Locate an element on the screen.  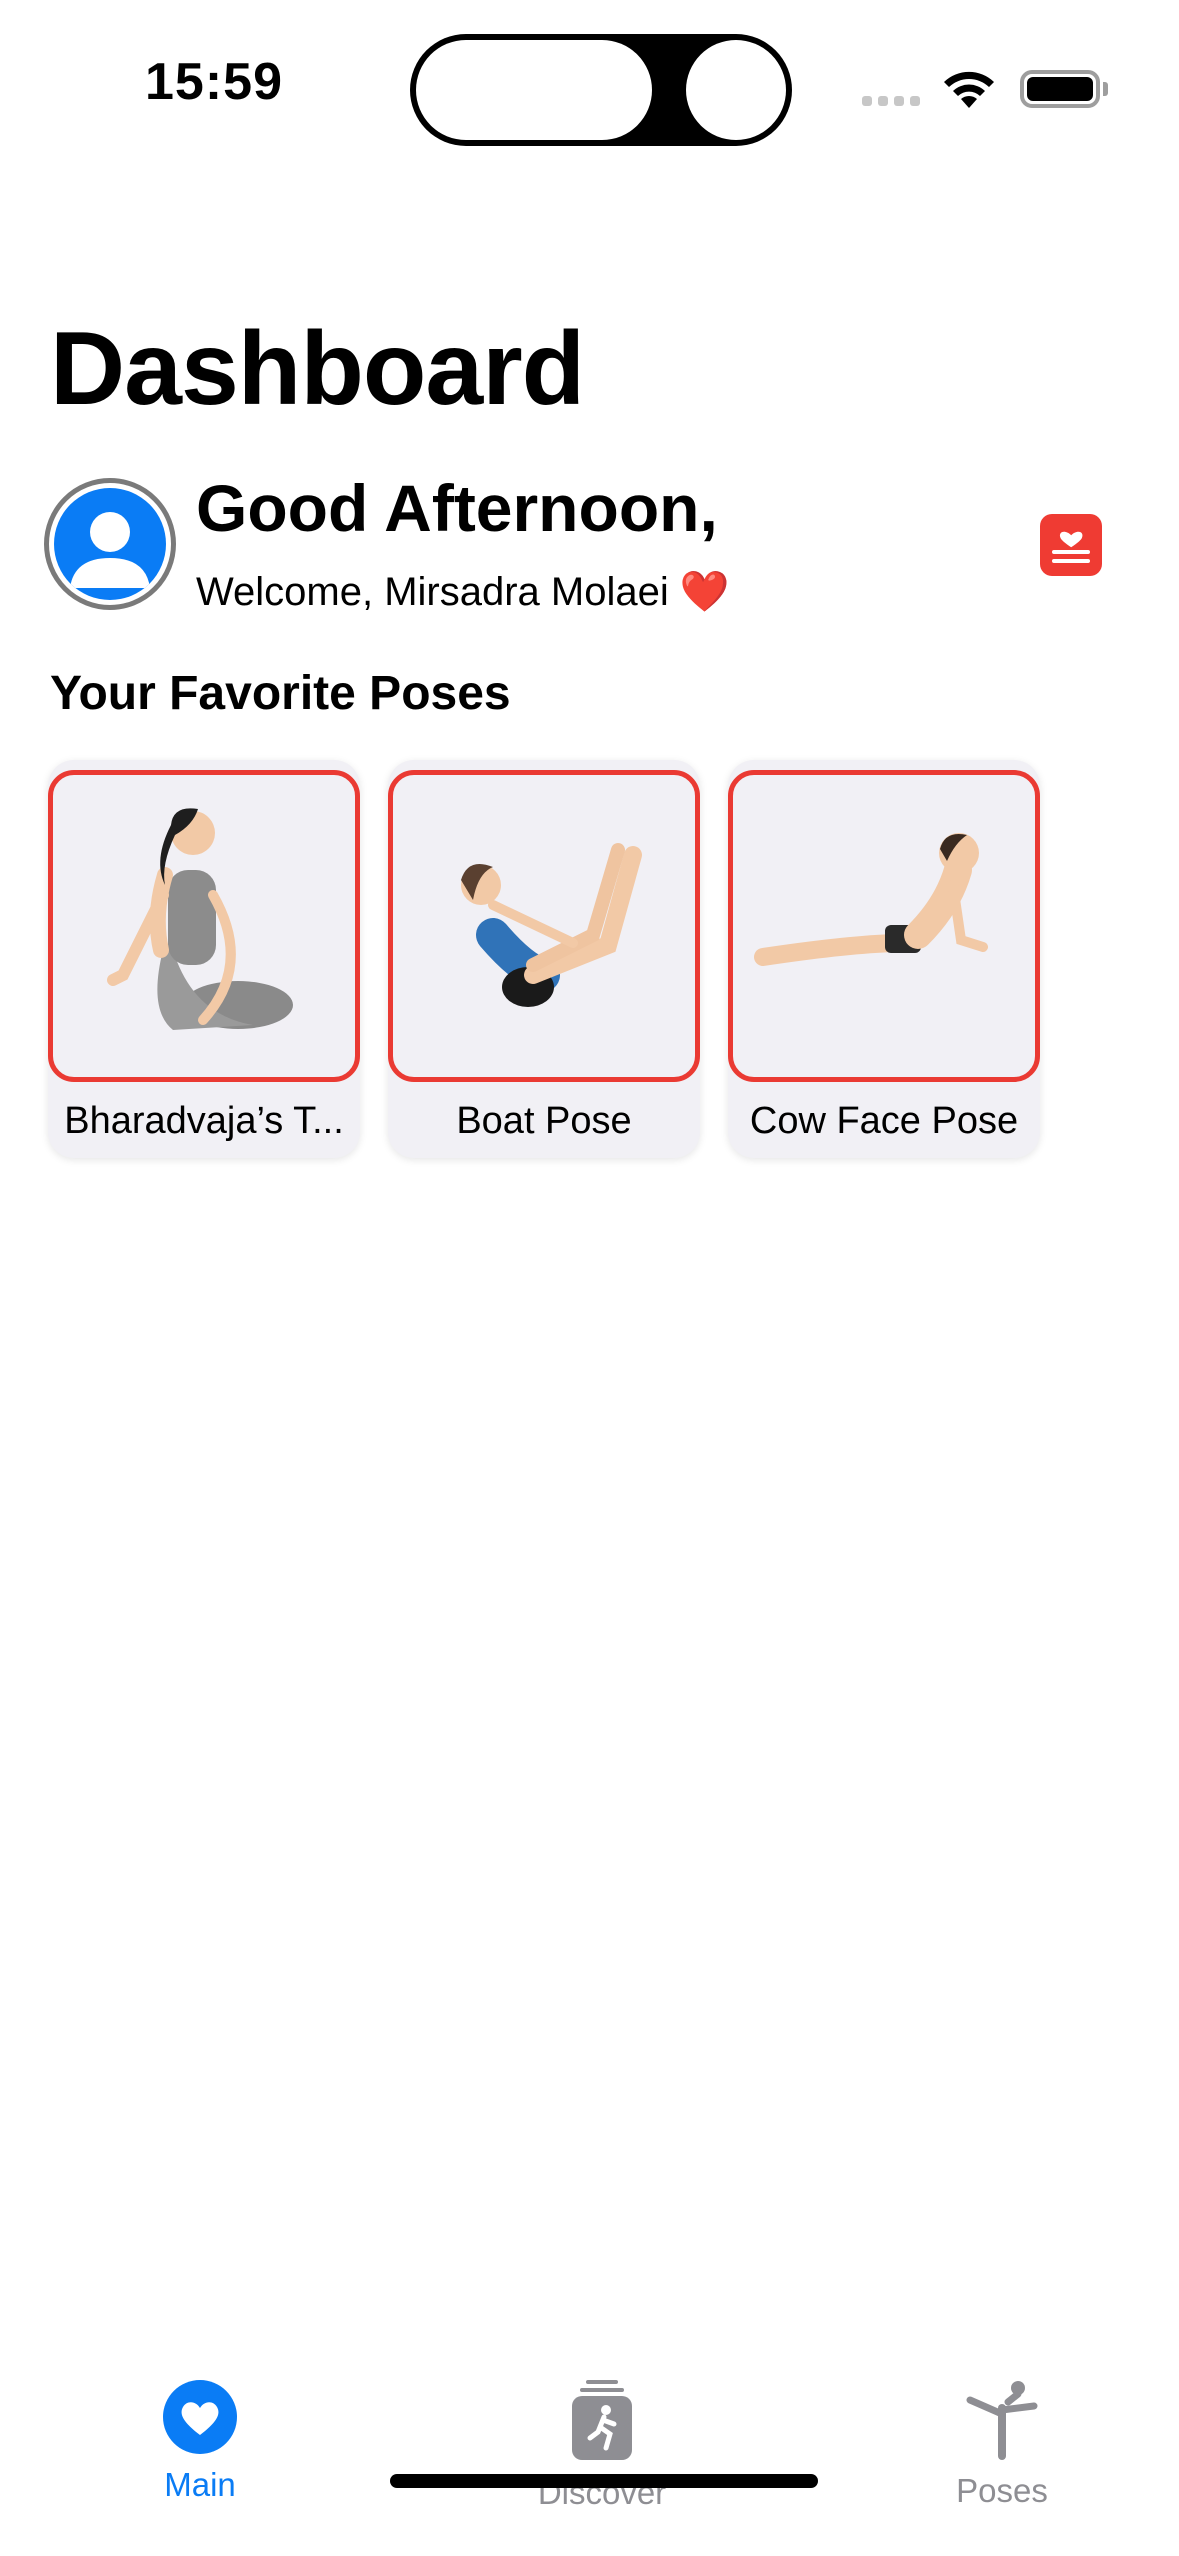
pose-card: Boat Pose is located at coordinates (544, 959).